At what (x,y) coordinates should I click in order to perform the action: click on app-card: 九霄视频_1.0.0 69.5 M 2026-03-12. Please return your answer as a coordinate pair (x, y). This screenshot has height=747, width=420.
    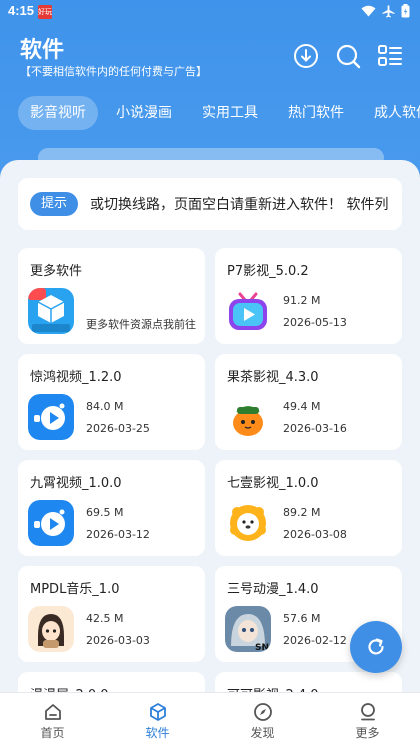
    Looking at the image, I should click on (111, 508).